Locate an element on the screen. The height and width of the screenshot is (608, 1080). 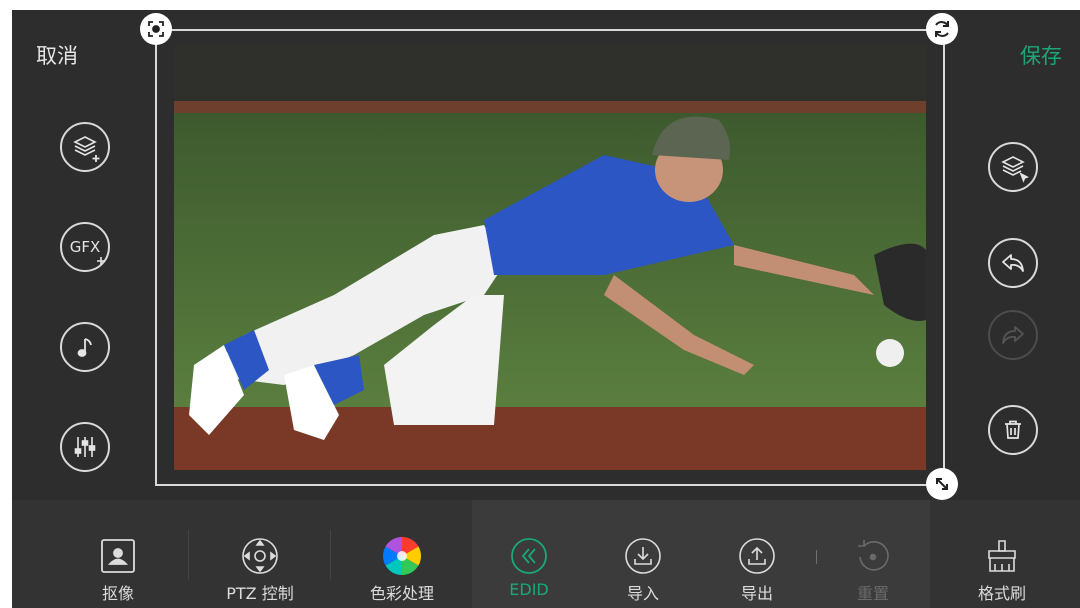
ptz-joystick-icon is located at coordinates (260, 556).